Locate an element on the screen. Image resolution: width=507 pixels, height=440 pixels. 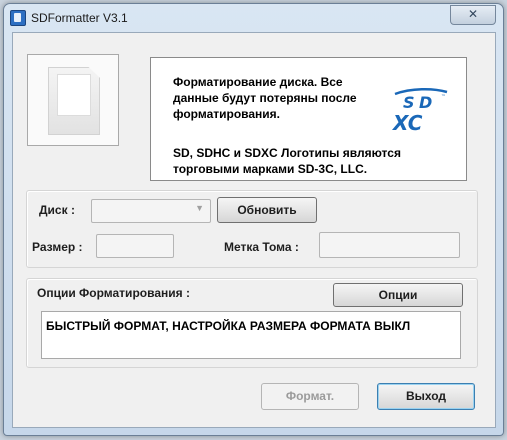
exit-button: Выход is located at coordinates (426, 396).